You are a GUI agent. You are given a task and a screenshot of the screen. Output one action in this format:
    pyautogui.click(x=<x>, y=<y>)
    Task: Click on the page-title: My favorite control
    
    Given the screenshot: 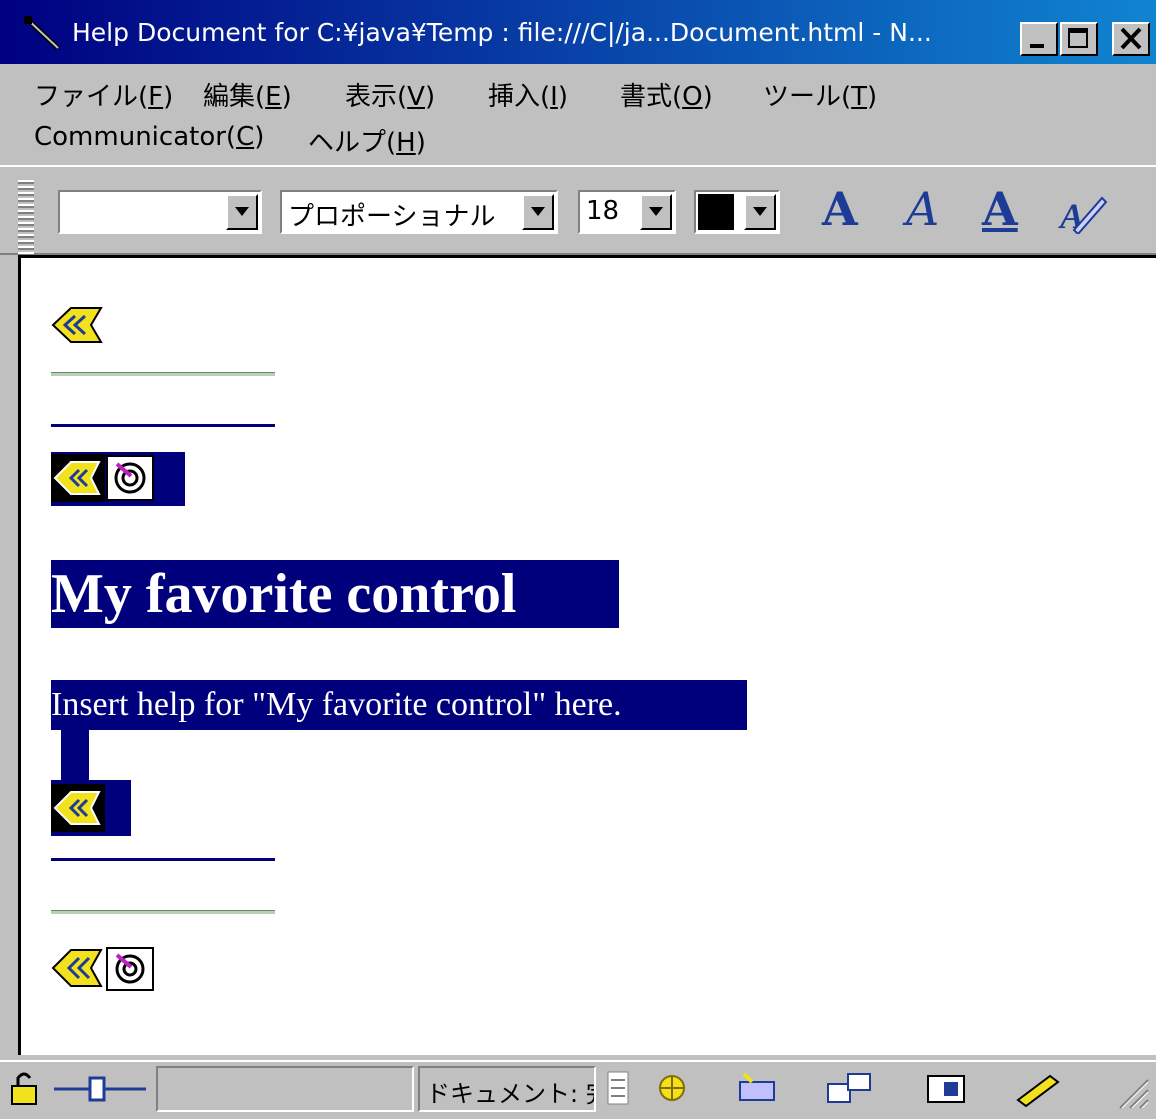 What is the action you would take?
    pyautogui.click(x=335, y=594)
    